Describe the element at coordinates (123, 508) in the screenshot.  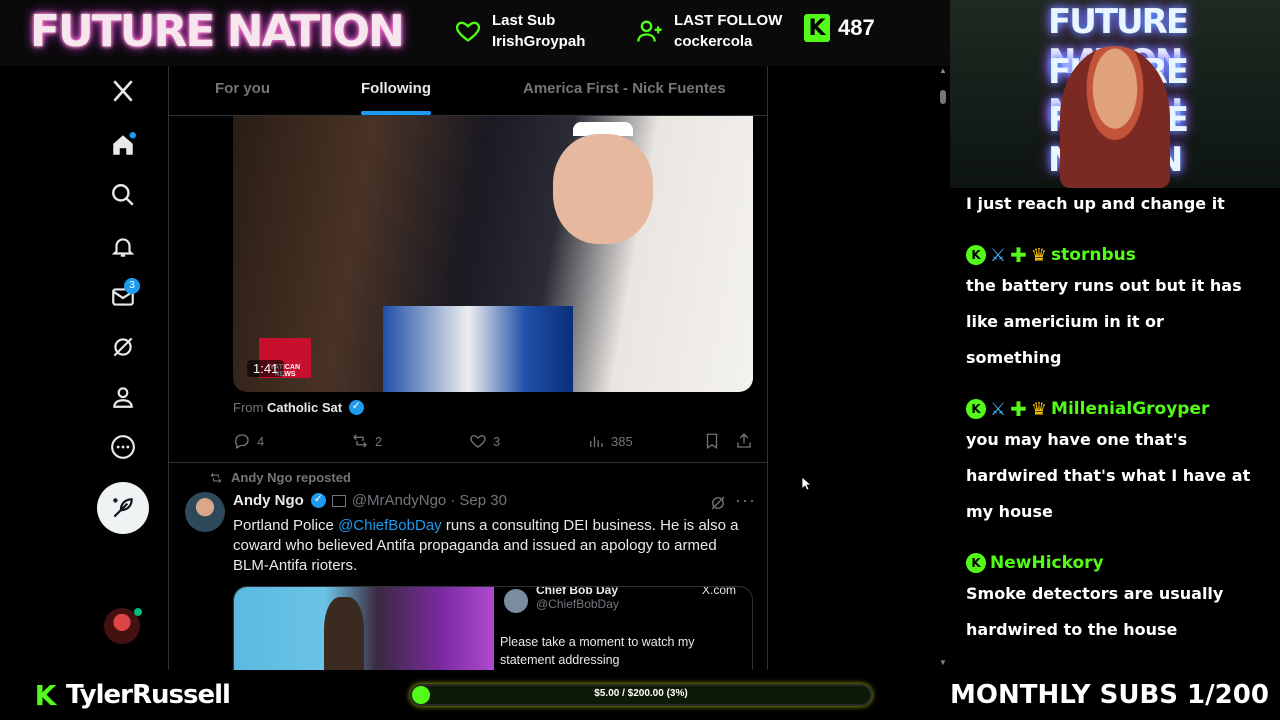
I see `compose-post-button` at that location.